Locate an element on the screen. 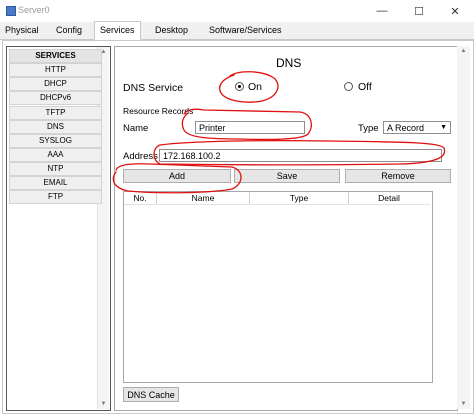 This screenshot has height=415, width=474. table-header-divider is located at coordinates (277, 204).